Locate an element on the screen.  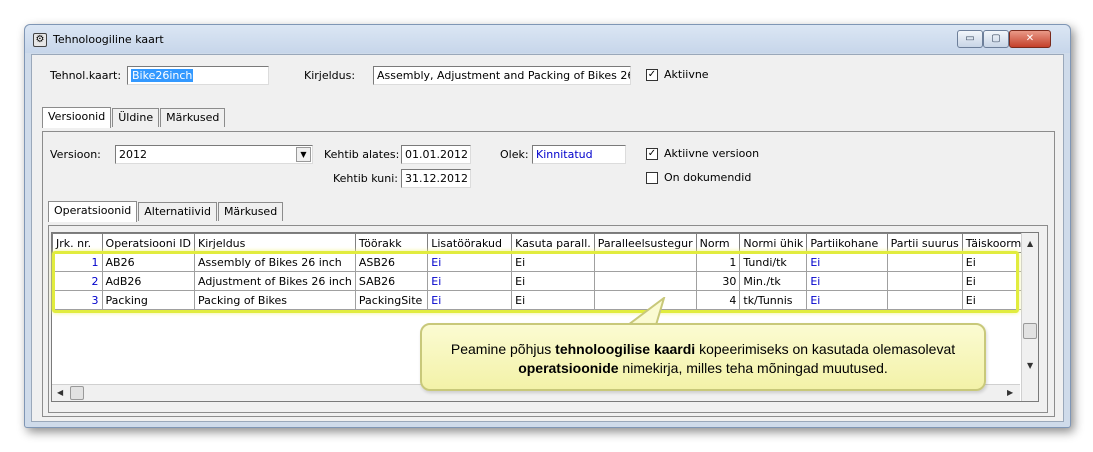
sub-tabs: Operatsioonid Alternatiivid Märkused is located at coordinates (166, 211).